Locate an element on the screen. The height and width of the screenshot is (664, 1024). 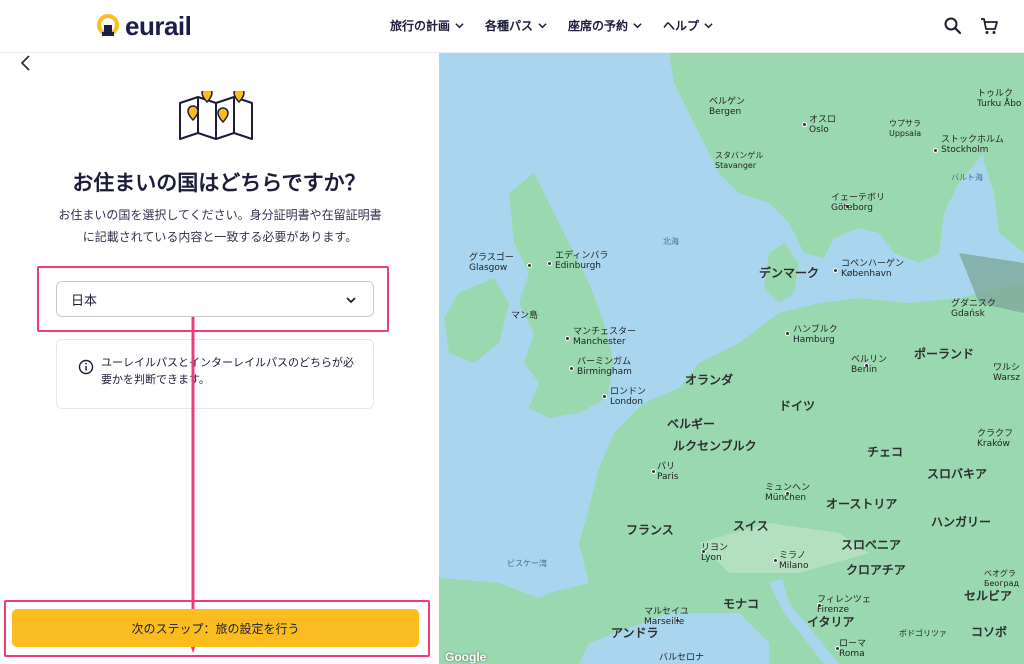
next-step-button: 次のステップ：旅の設定を行う is located at coordinates (215, 628).